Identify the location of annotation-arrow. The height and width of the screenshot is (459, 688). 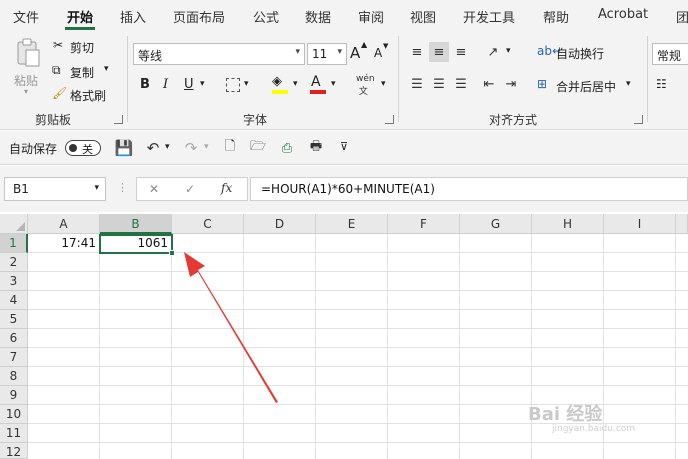
(231, 327).